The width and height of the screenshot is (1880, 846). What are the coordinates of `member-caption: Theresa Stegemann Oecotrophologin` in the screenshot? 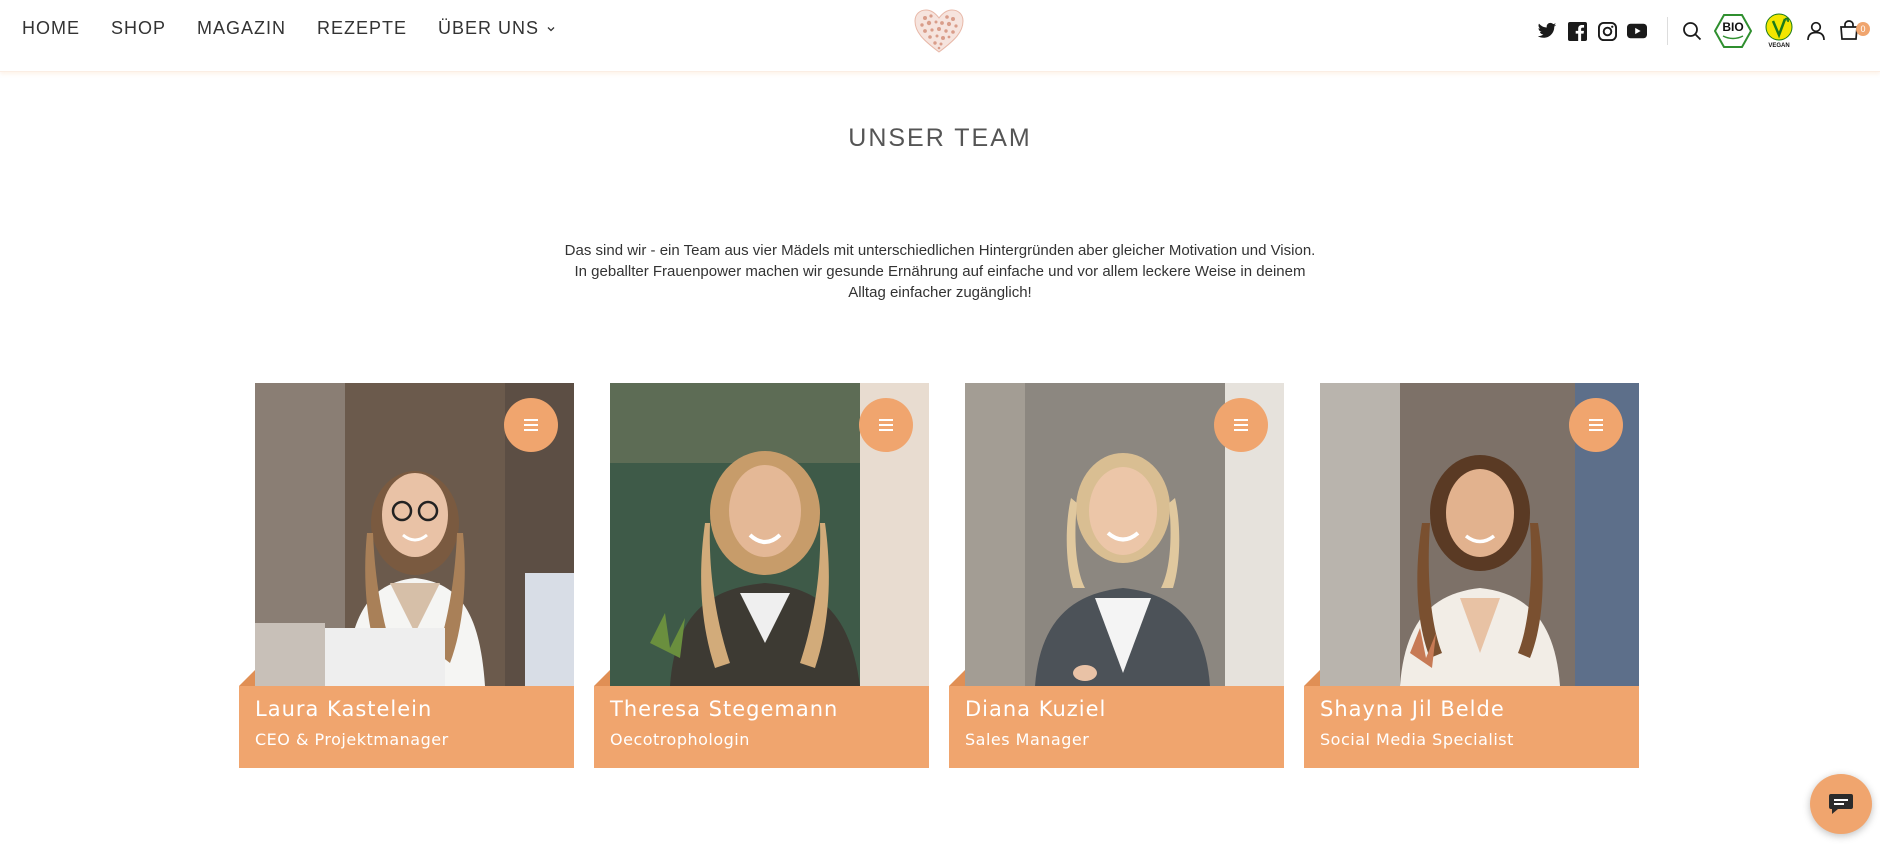 It's located at (761, 719).